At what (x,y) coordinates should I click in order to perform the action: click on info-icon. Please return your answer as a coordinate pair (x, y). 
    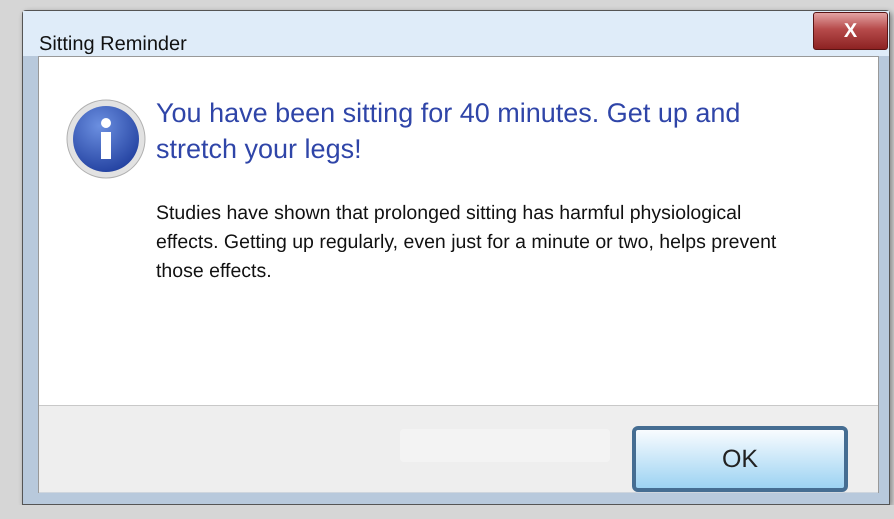
    Looking at the image, I should click on (106, 139).